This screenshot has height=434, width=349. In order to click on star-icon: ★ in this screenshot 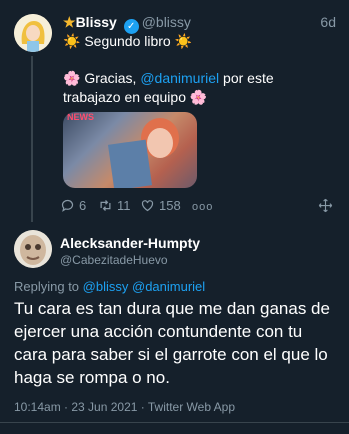, I will do `click(69, 22)`.